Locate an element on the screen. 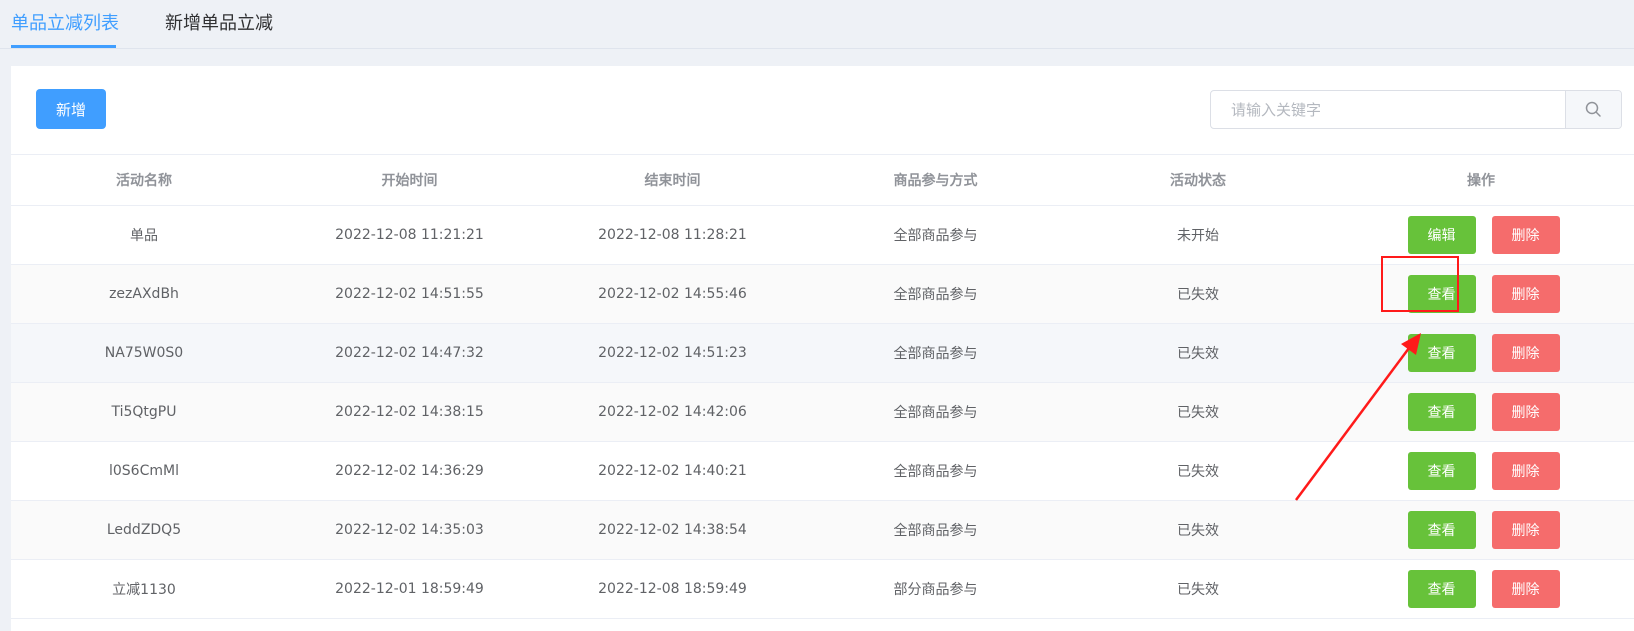  cell-name: LeddZDQ5 is located at coordinates (144, 530).